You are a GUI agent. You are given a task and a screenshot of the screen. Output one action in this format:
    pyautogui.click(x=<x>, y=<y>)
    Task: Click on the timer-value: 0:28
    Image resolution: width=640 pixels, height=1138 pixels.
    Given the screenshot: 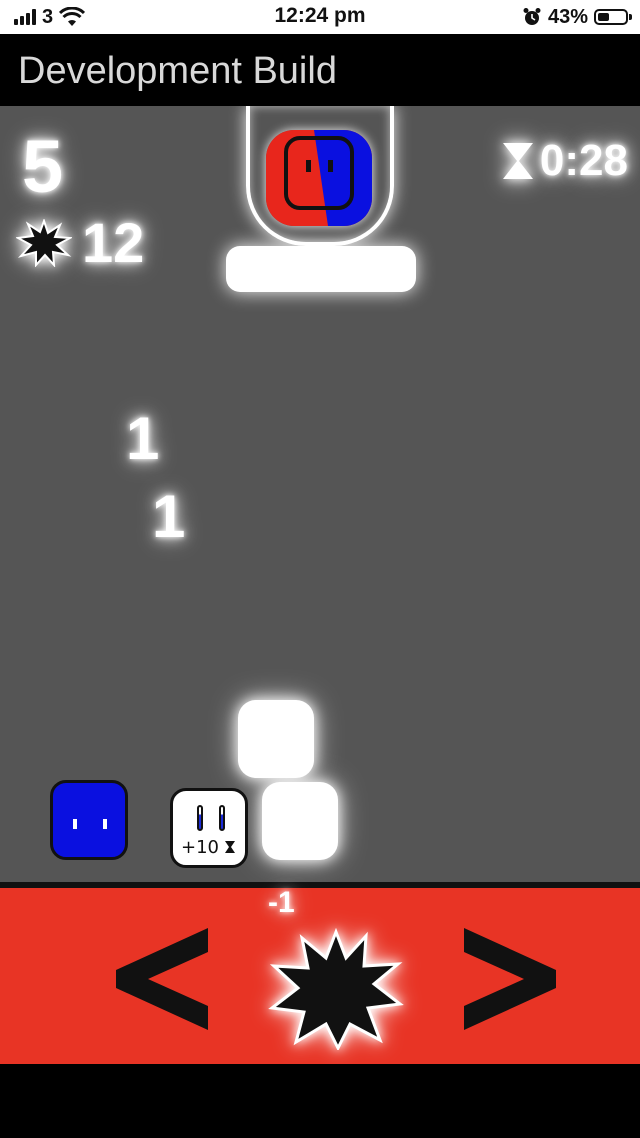 What is the action you would take?
    pyautogui.click(x=583, y=160)
    